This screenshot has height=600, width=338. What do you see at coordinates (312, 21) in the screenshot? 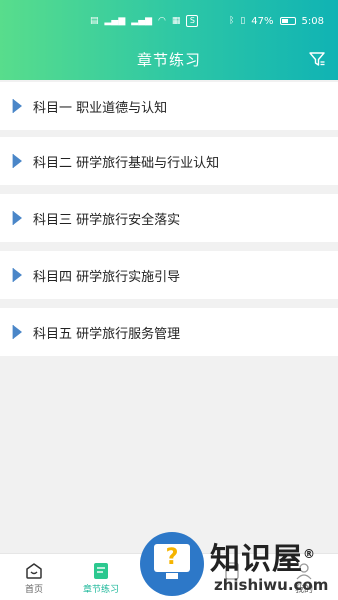
I see `clock: 5:08` at bounding box center [312, 21].